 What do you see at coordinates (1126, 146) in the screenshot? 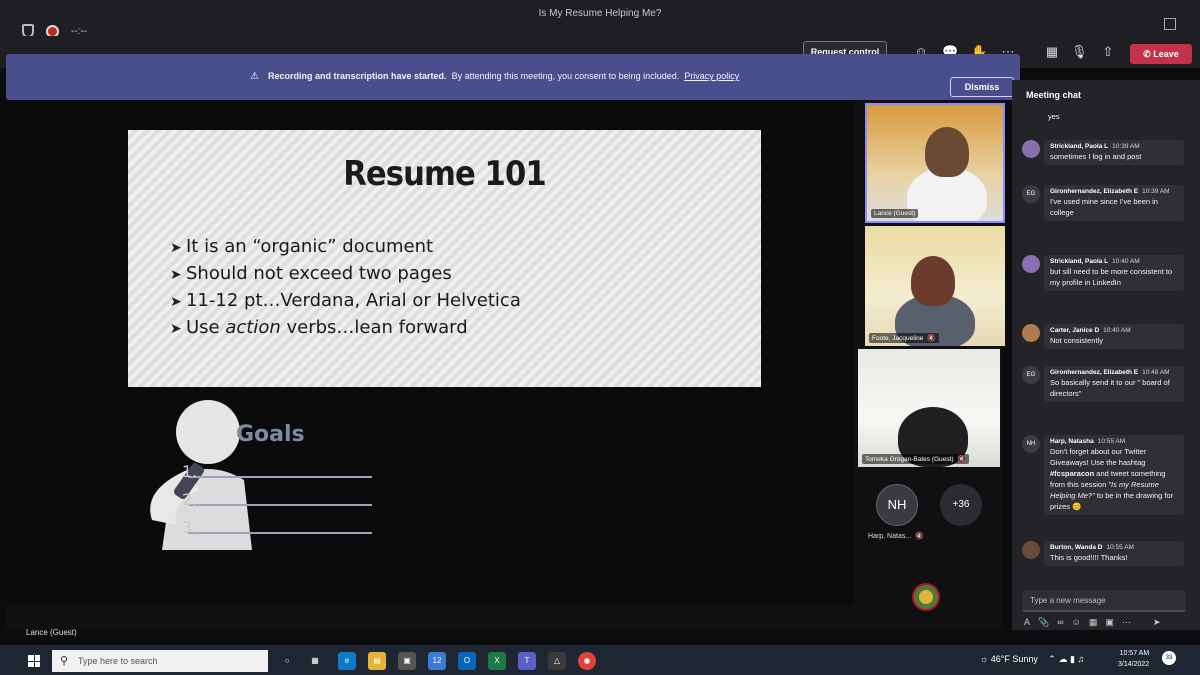
I see `chat-time: 10:39 AM` at bounding box center [1126, 146].